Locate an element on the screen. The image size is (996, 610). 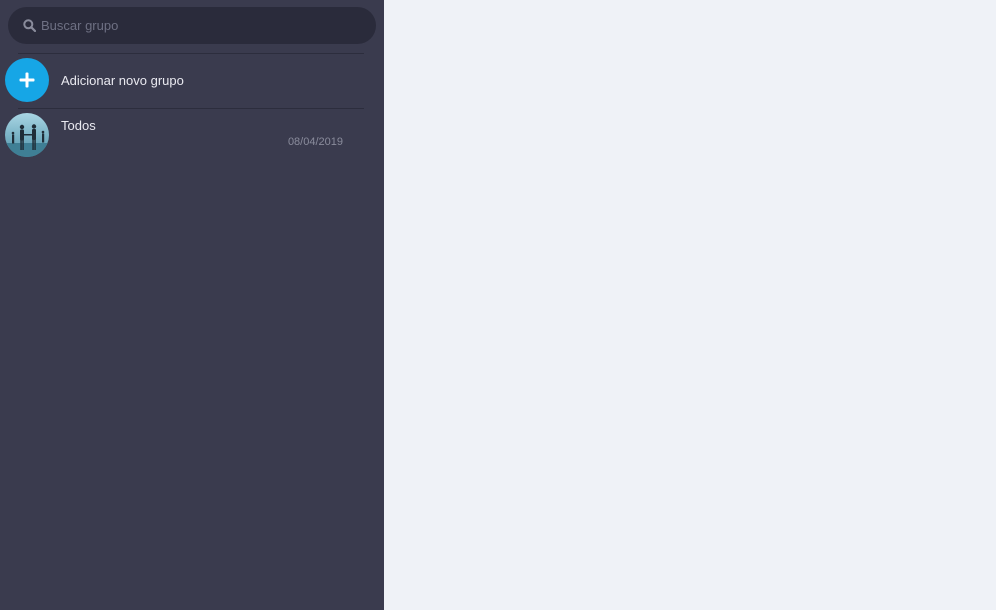
search-icon is located at coordinates (29, 26).